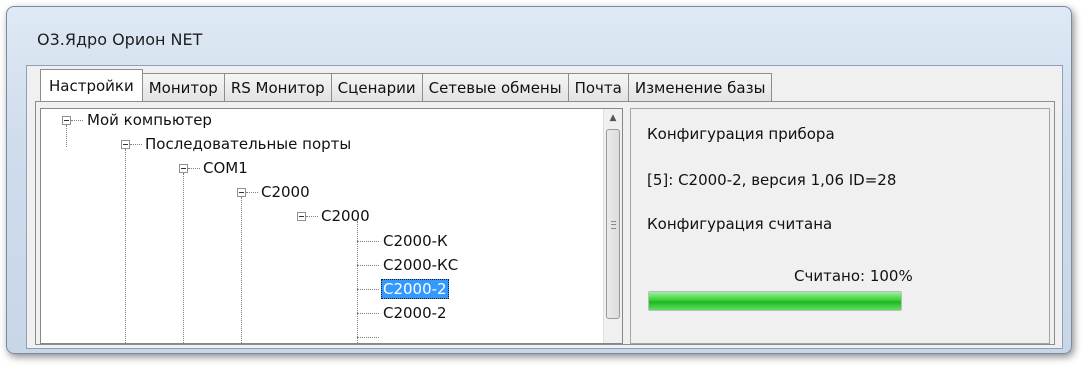  What do you see at coordinates (376, 87) in the screenshot?
I see `tab-scenarios: Сценарии` at bounding box center [376, 87].